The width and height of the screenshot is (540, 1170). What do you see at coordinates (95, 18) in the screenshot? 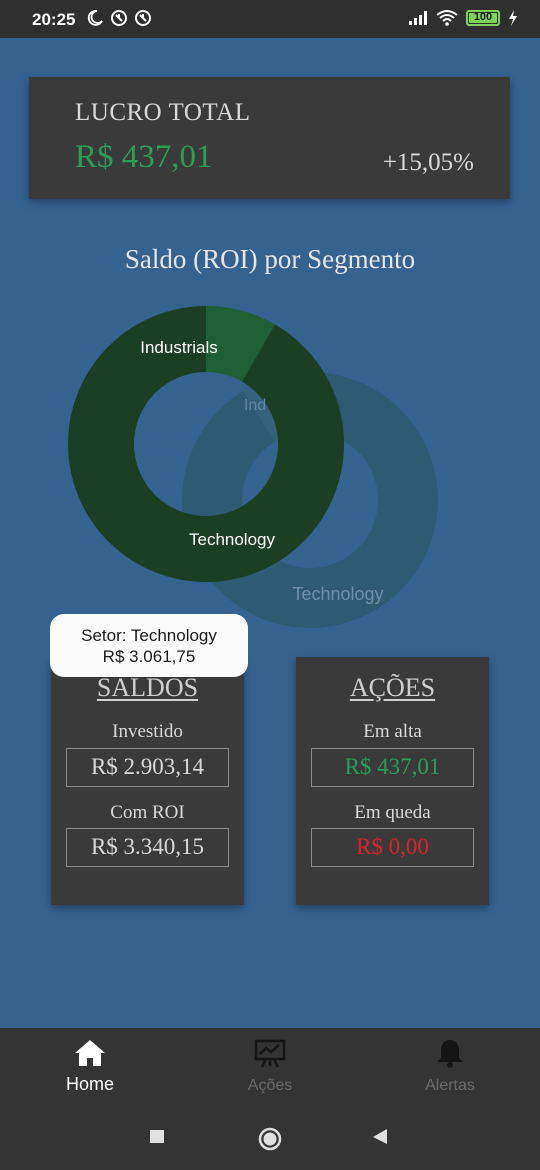
I see `moon-icon` at bounding box center [95, 18].